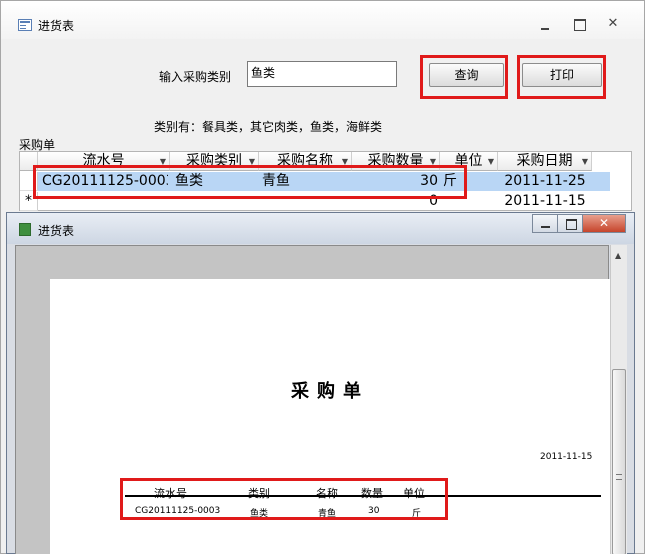  I want to click on report-vertical-scrollbar: ▲, so click(618, 399).